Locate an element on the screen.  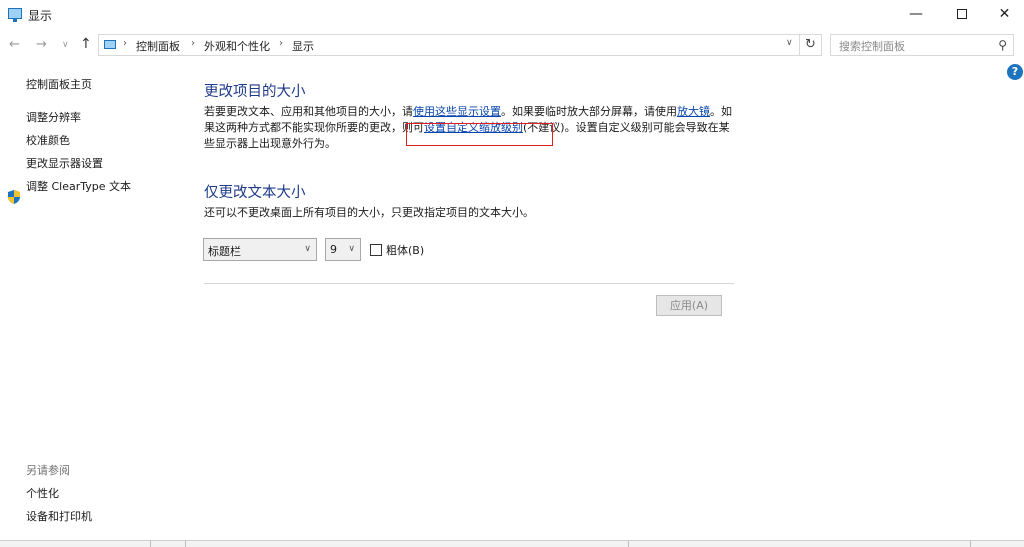
sidebar-item-resolution: 调整分辨率 is located at coordinates (53, 117).